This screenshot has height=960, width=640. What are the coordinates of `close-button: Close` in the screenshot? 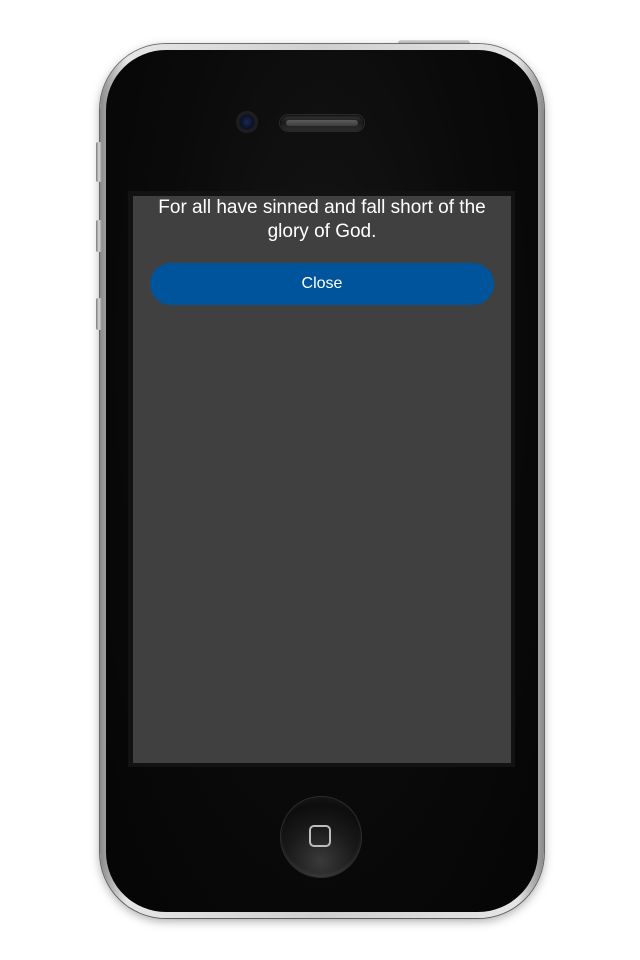 It's located at (322, 284).